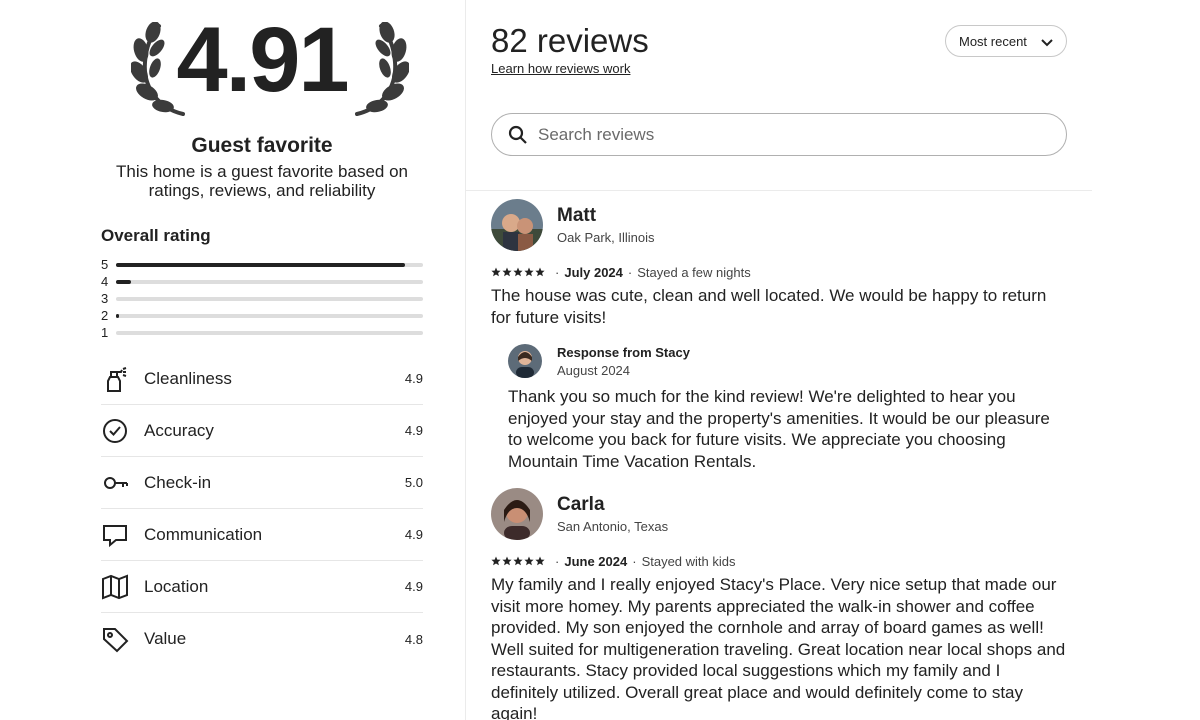  Describe the element at coordinates (116, 482) in the screenshot. I see `key-icon` at that location.